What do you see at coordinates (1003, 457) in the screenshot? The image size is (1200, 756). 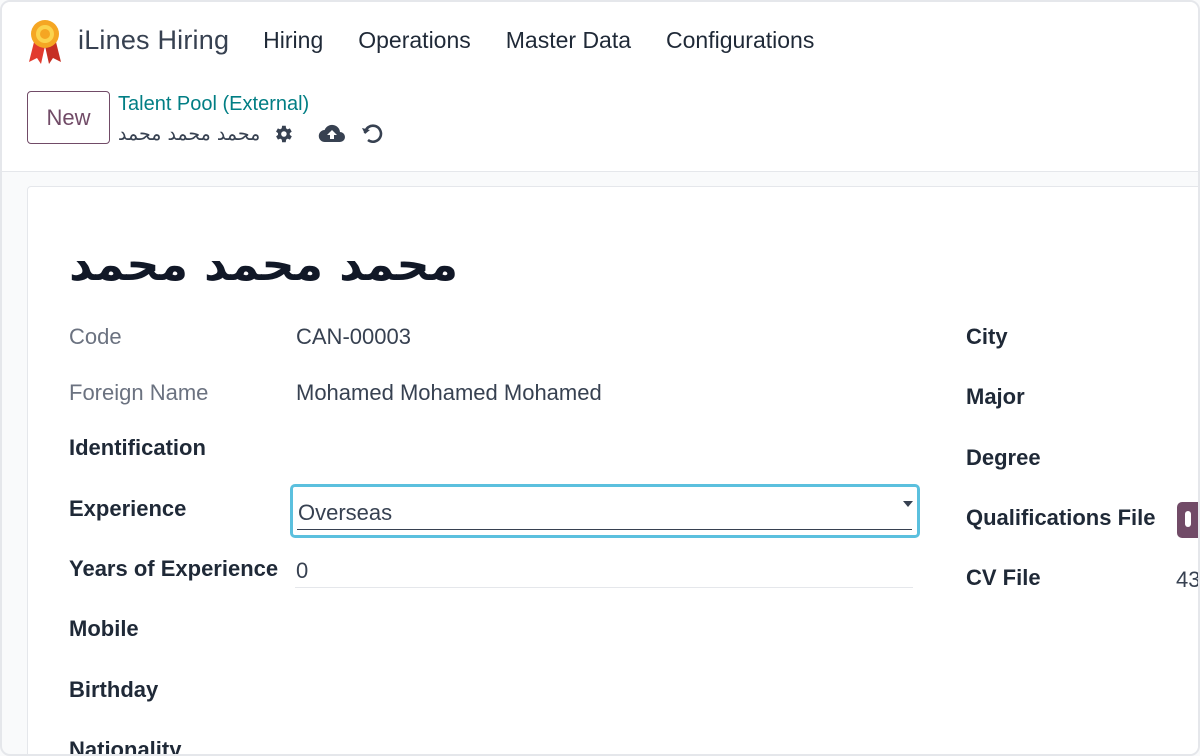 I see `degree-label: Degree` at bounding box center [1003, 457].